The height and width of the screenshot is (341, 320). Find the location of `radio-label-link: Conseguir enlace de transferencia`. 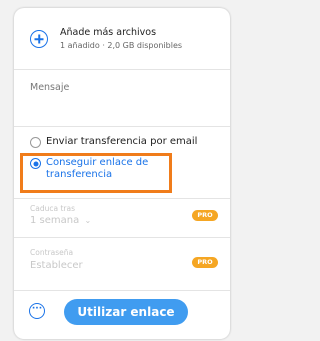

radio-label-link: Conseguir enlace de transferencia is located at coordinates (111, 169).